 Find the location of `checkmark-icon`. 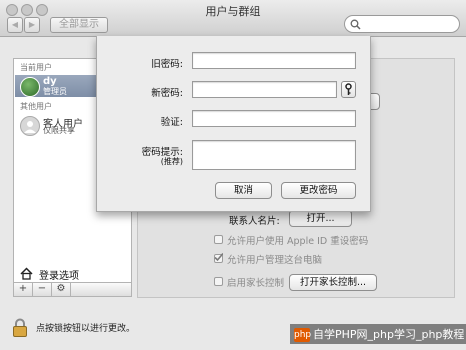

checkmark-icon is located at coordinates (218, 257).